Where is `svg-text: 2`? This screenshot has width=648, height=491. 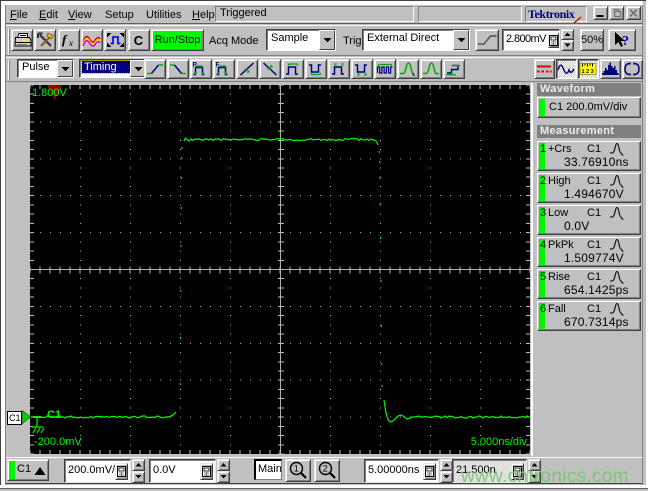
svg-text: 2 is located at coordinates (325, 469).